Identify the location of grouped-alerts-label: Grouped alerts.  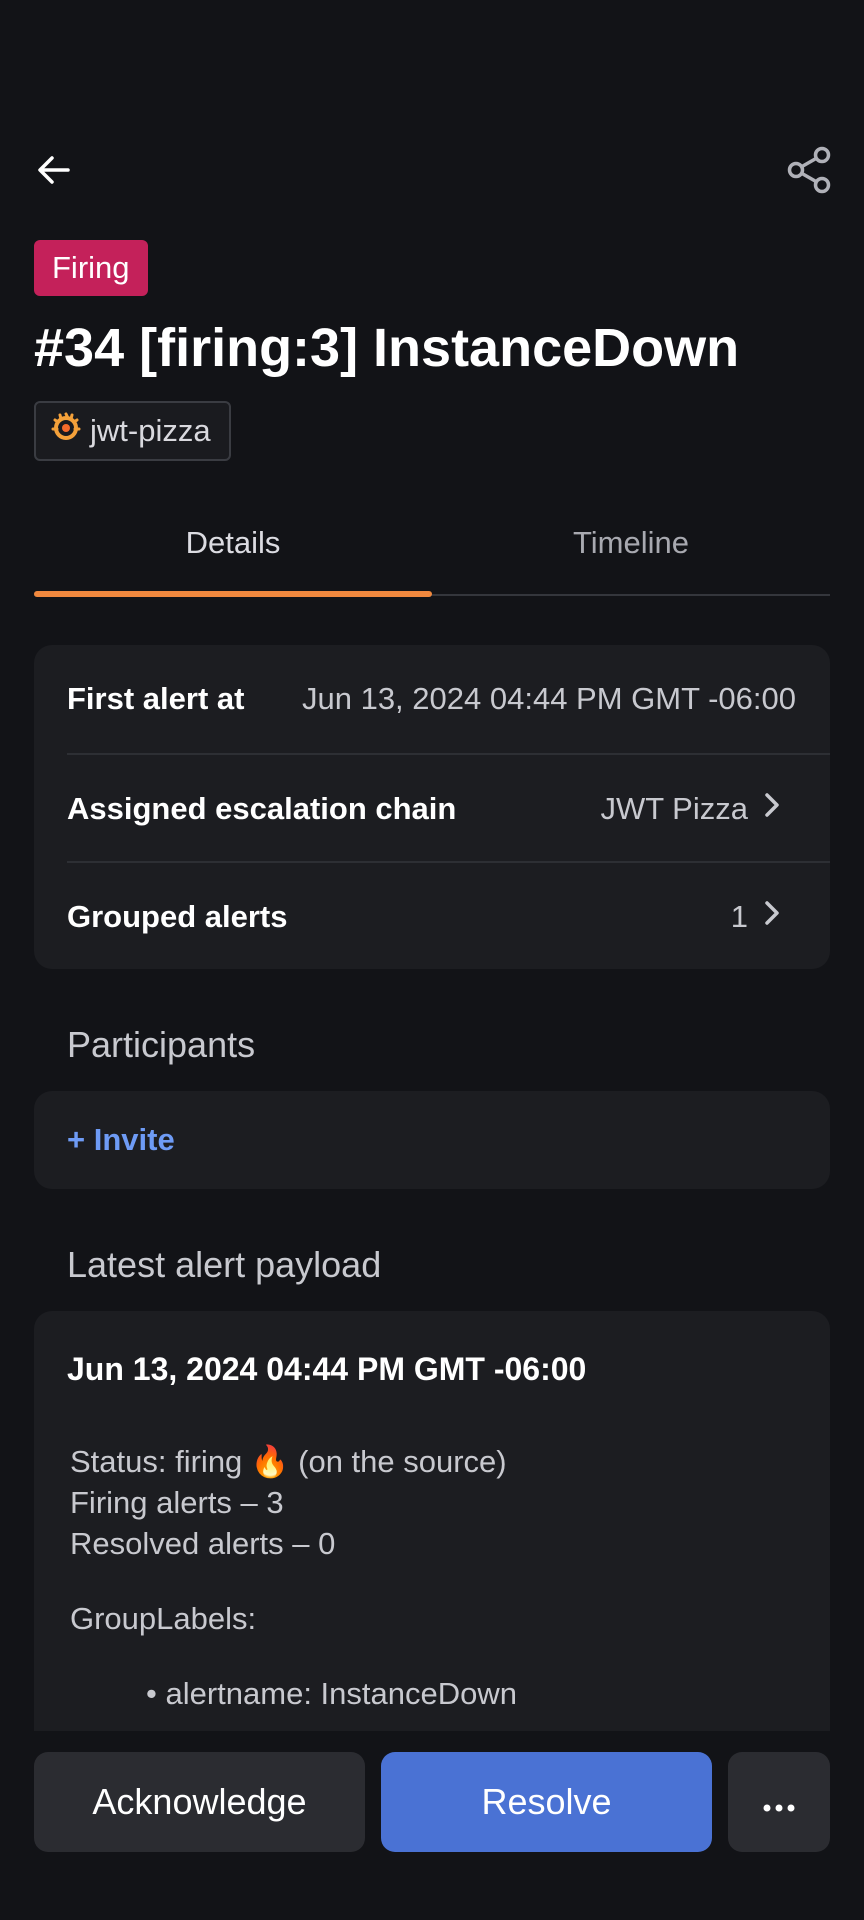
(177, 916).